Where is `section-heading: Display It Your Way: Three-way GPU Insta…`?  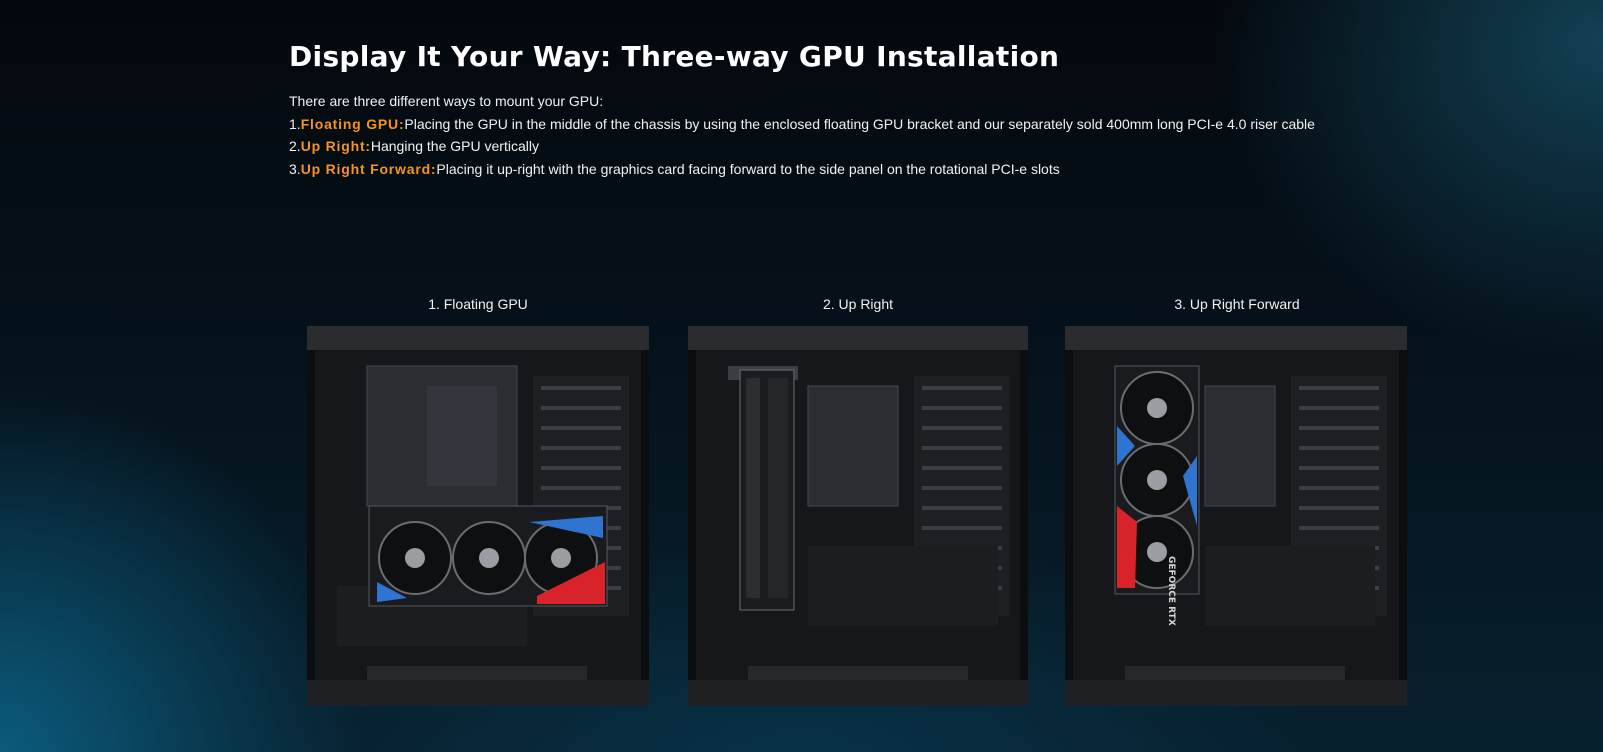
section-heading: Display It Your Way: Three-way GPU Insta… is located at coordinates (674, 56).